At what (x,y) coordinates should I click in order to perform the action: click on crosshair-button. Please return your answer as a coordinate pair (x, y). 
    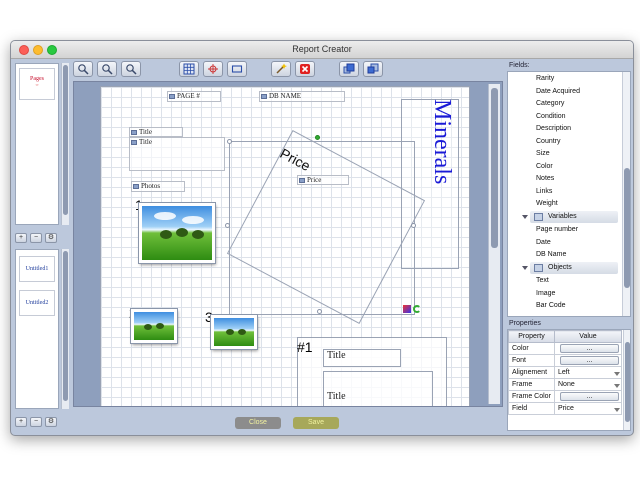
    Looking at the image, I should click on (213, 69).